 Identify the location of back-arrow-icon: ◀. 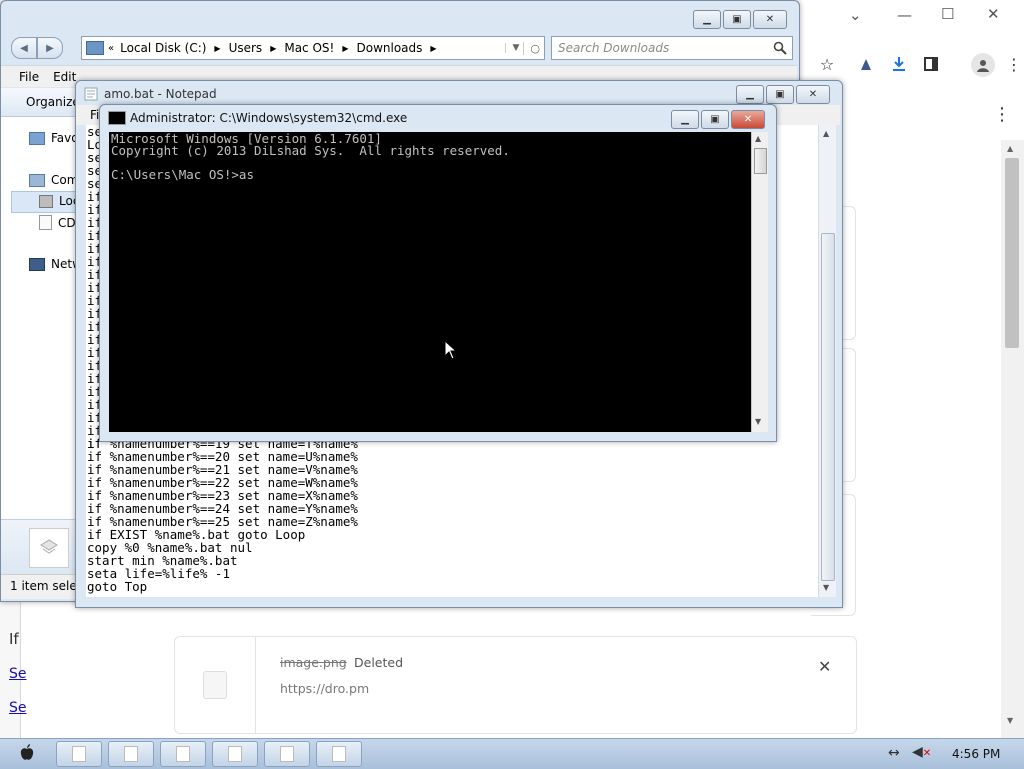
(24, 48).